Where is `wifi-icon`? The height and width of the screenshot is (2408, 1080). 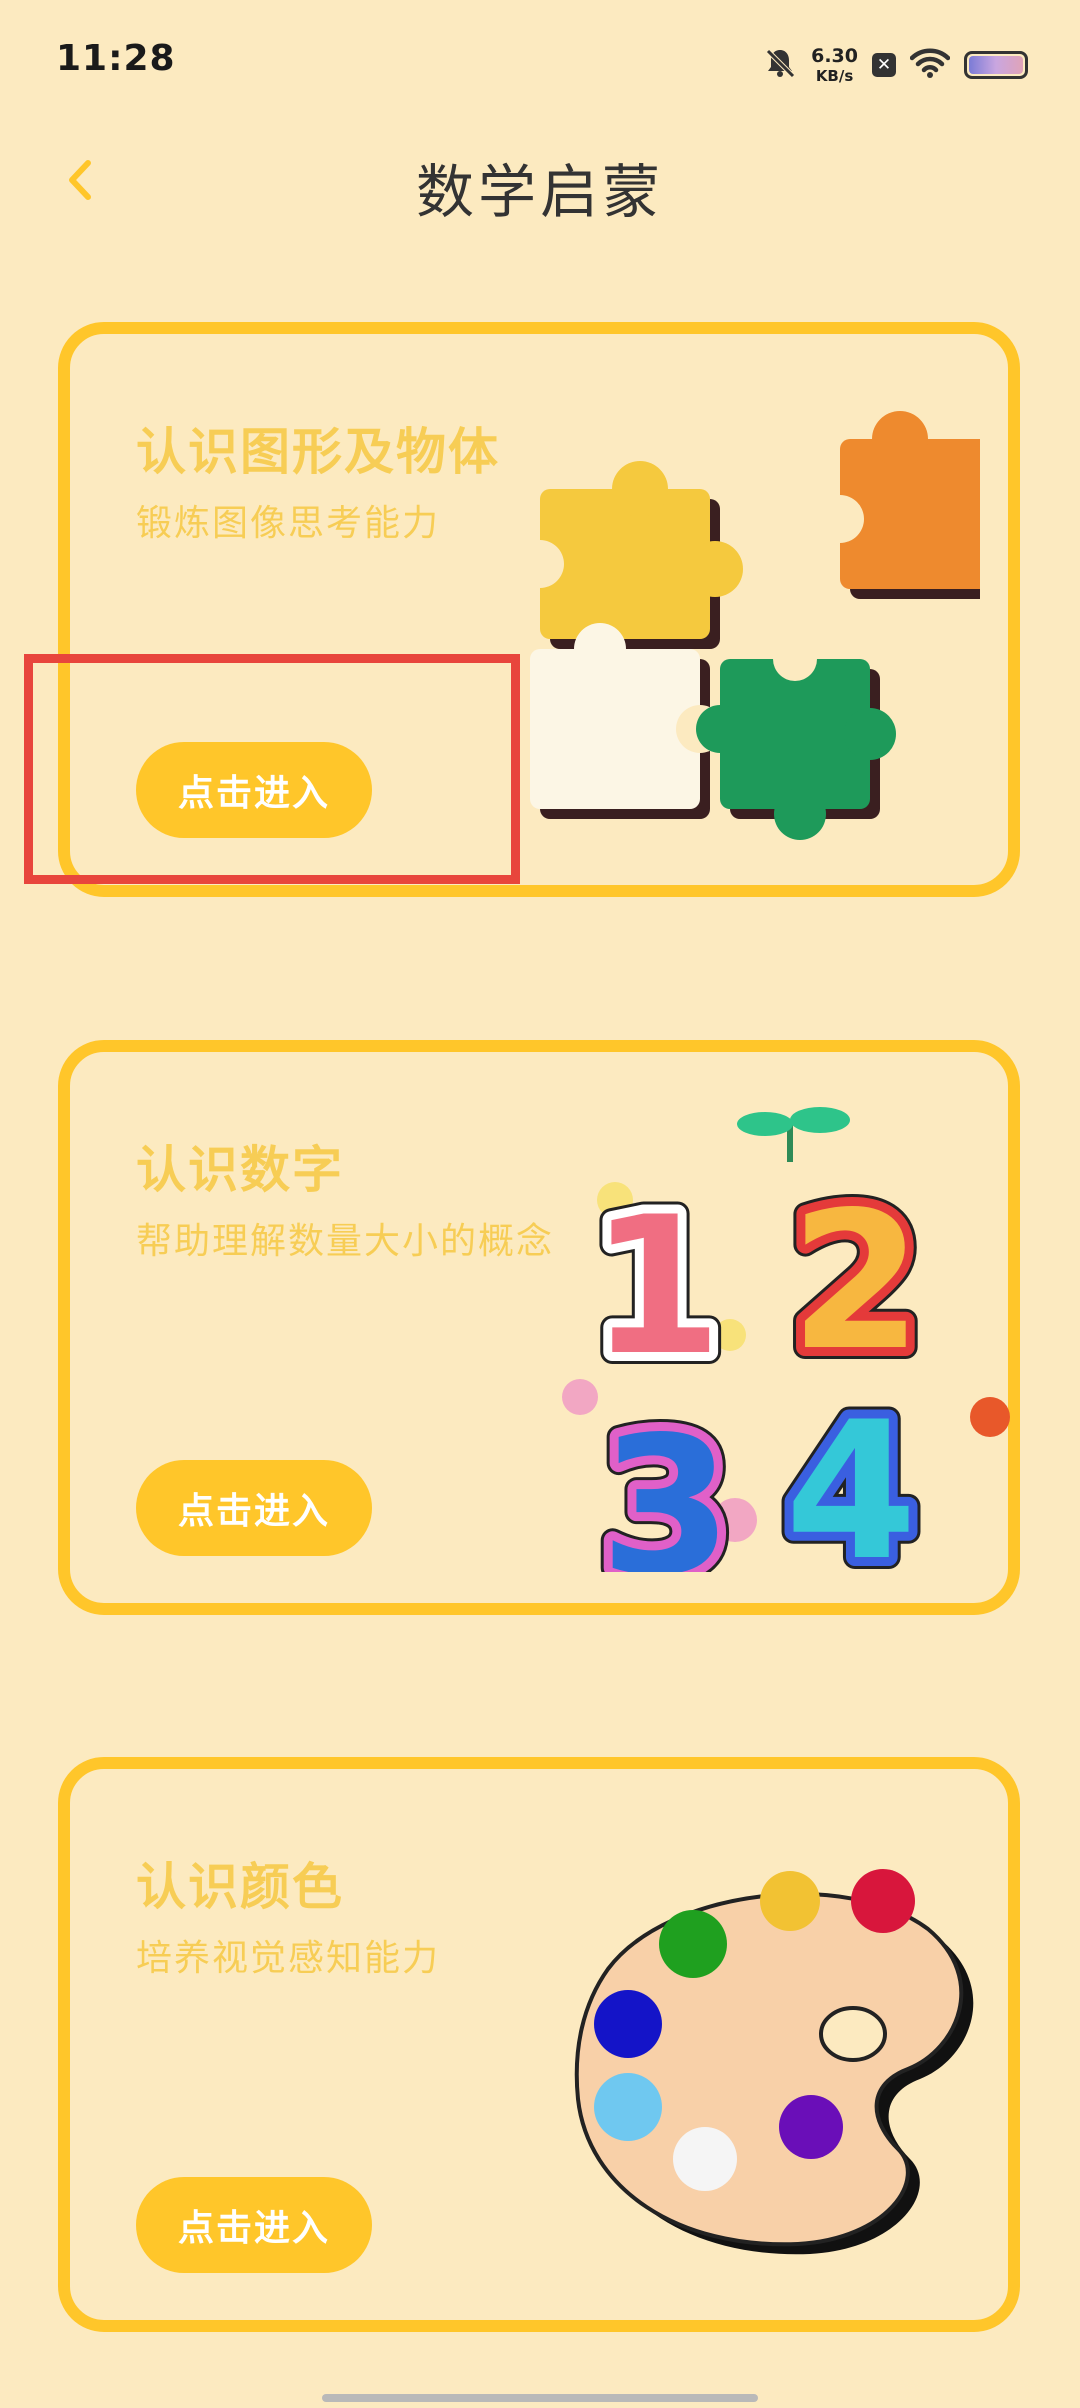 wifi-icon is located at coordinates (930, 65).